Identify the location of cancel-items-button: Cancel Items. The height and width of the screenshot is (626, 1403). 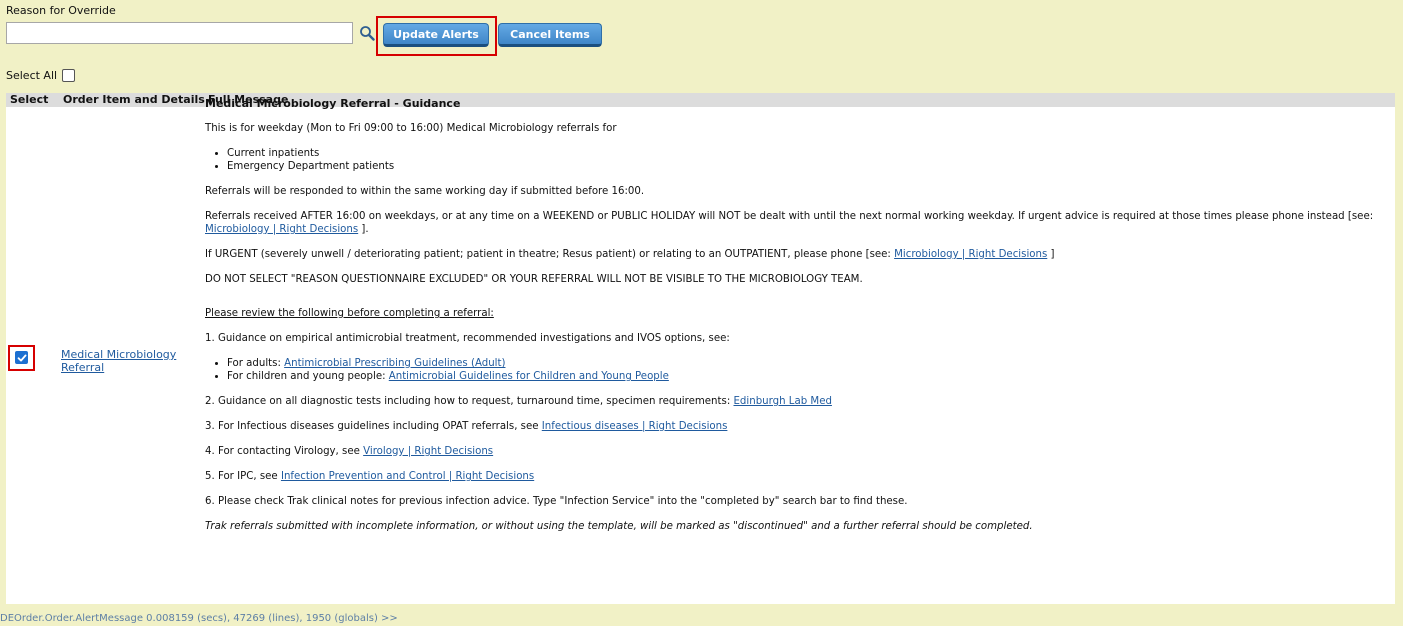
(550, 35).